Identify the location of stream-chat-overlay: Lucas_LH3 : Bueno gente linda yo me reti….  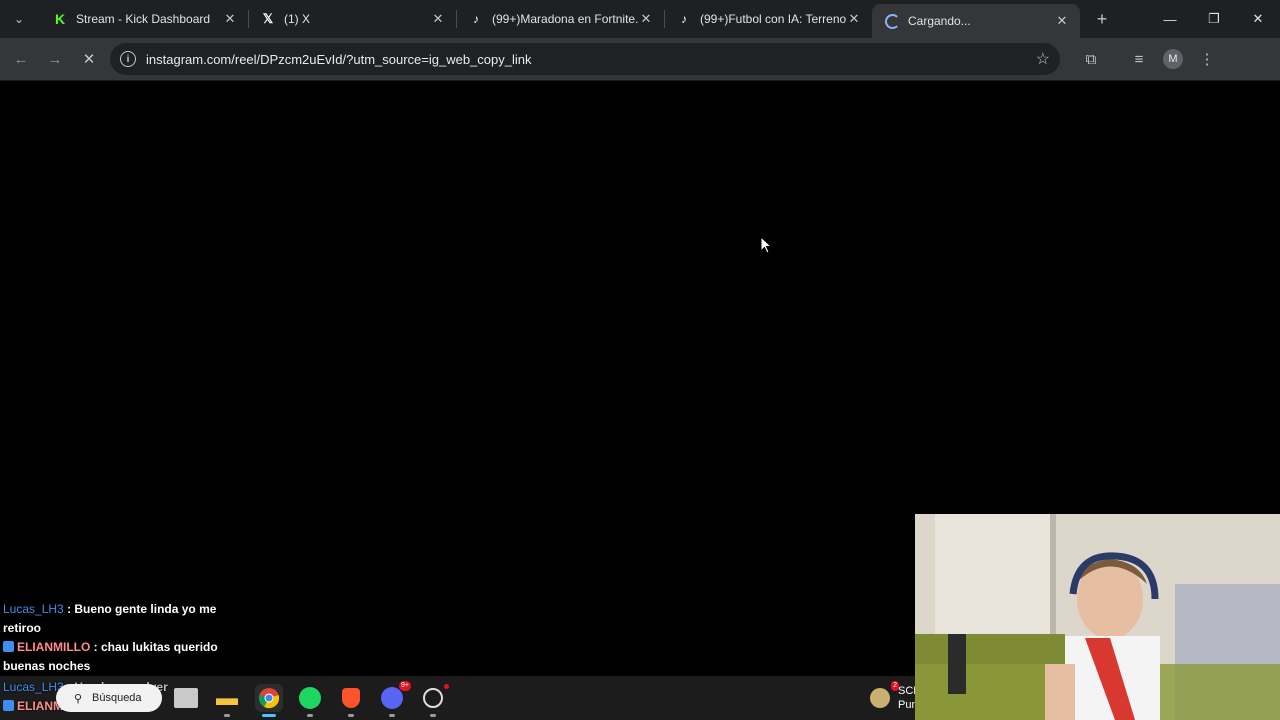
(113, 638).